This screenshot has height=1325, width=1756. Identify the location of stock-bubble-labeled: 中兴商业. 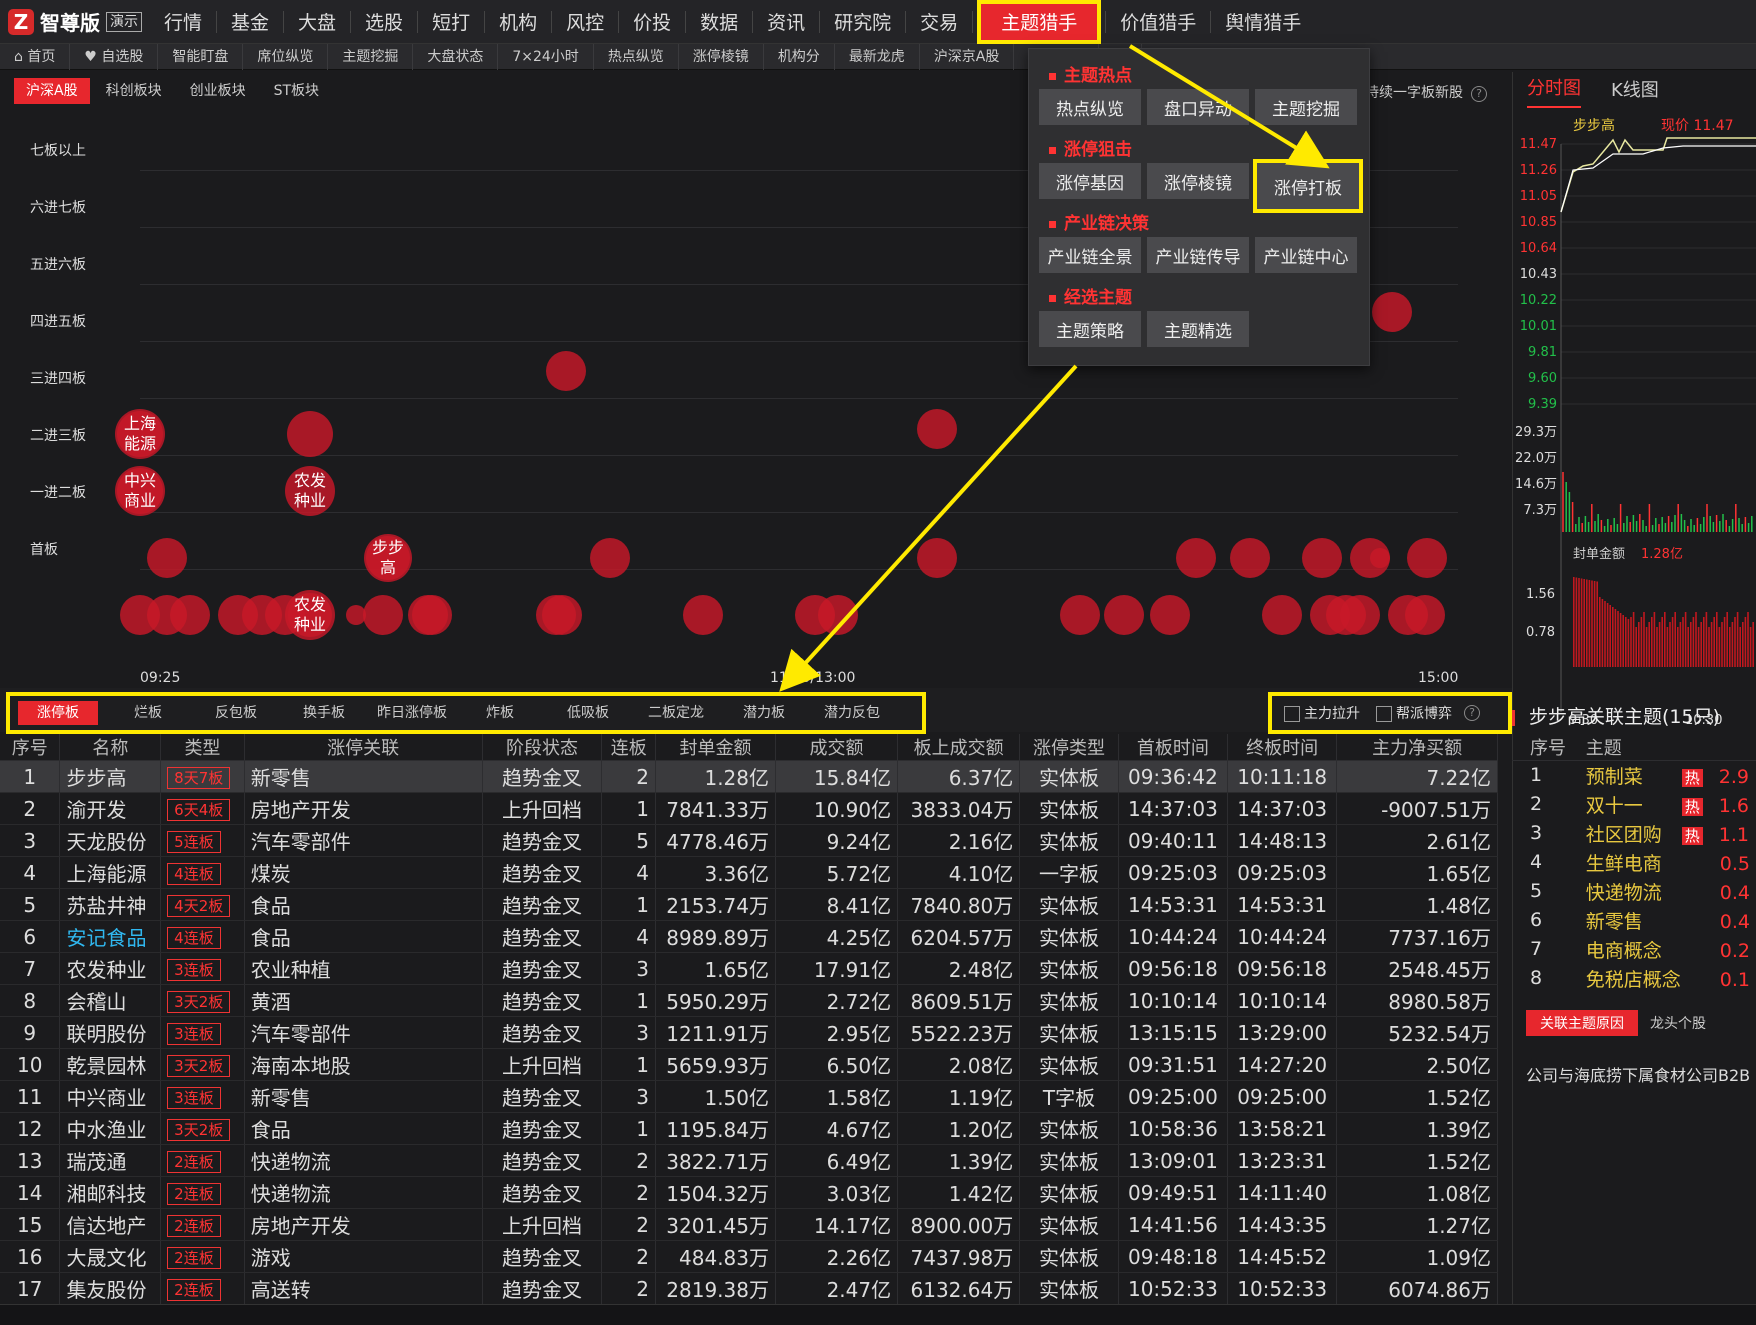
(140, 491).